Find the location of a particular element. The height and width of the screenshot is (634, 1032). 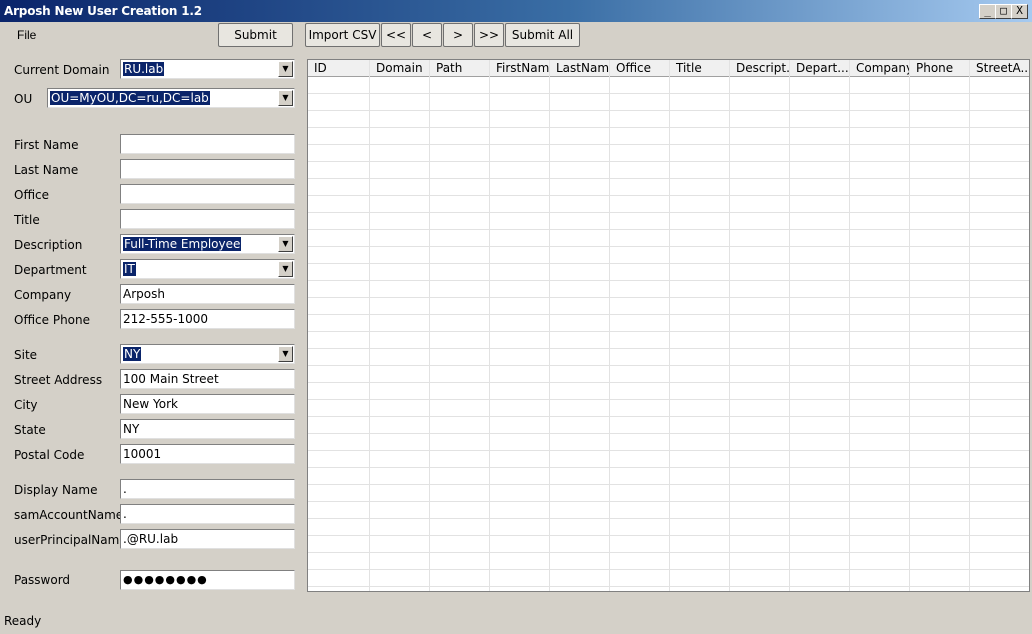

office-field is located at coordinates (207, 194).